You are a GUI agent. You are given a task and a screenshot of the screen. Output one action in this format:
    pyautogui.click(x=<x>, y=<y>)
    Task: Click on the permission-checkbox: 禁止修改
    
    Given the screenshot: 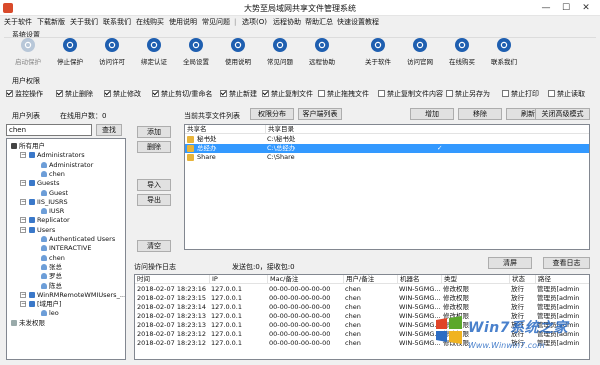 What is the action you would take?
    pyautogui.click(x=122, y=94)
    